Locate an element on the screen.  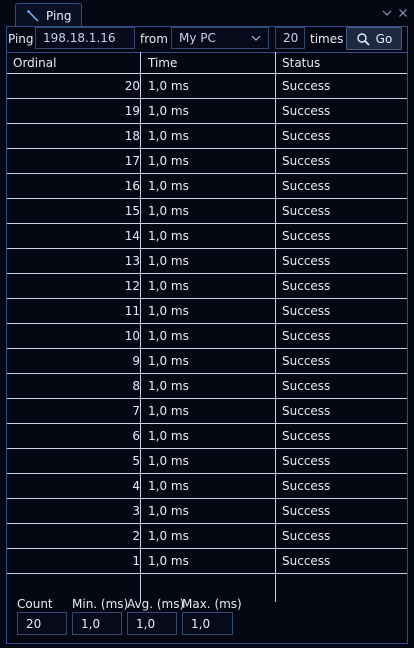
tab-label: Ping is located at coordinates (59, 15).